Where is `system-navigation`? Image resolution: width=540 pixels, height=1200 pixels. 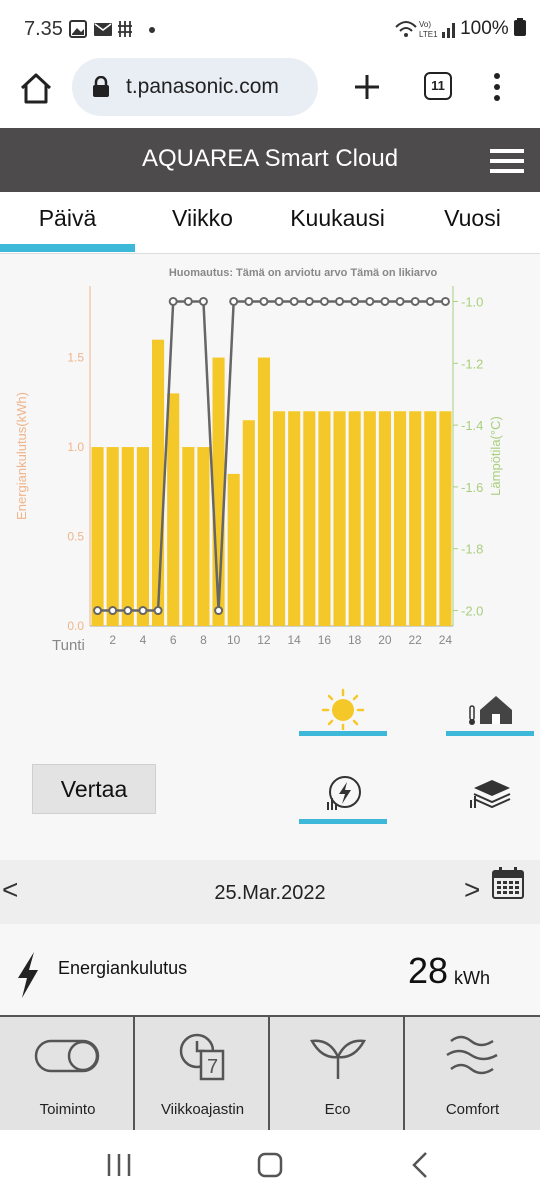 system-navigation is located at coordinates (270, 1165).